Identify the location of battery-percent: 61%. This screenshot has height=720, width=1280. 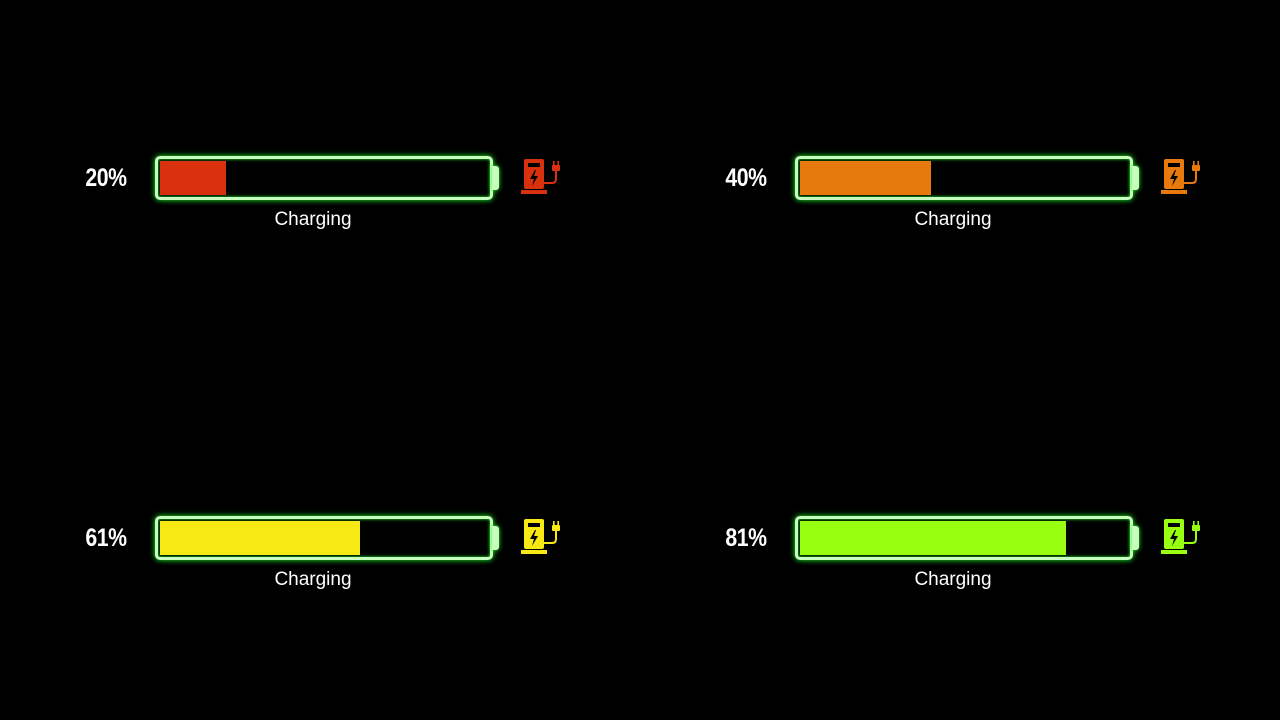
(106, 538).